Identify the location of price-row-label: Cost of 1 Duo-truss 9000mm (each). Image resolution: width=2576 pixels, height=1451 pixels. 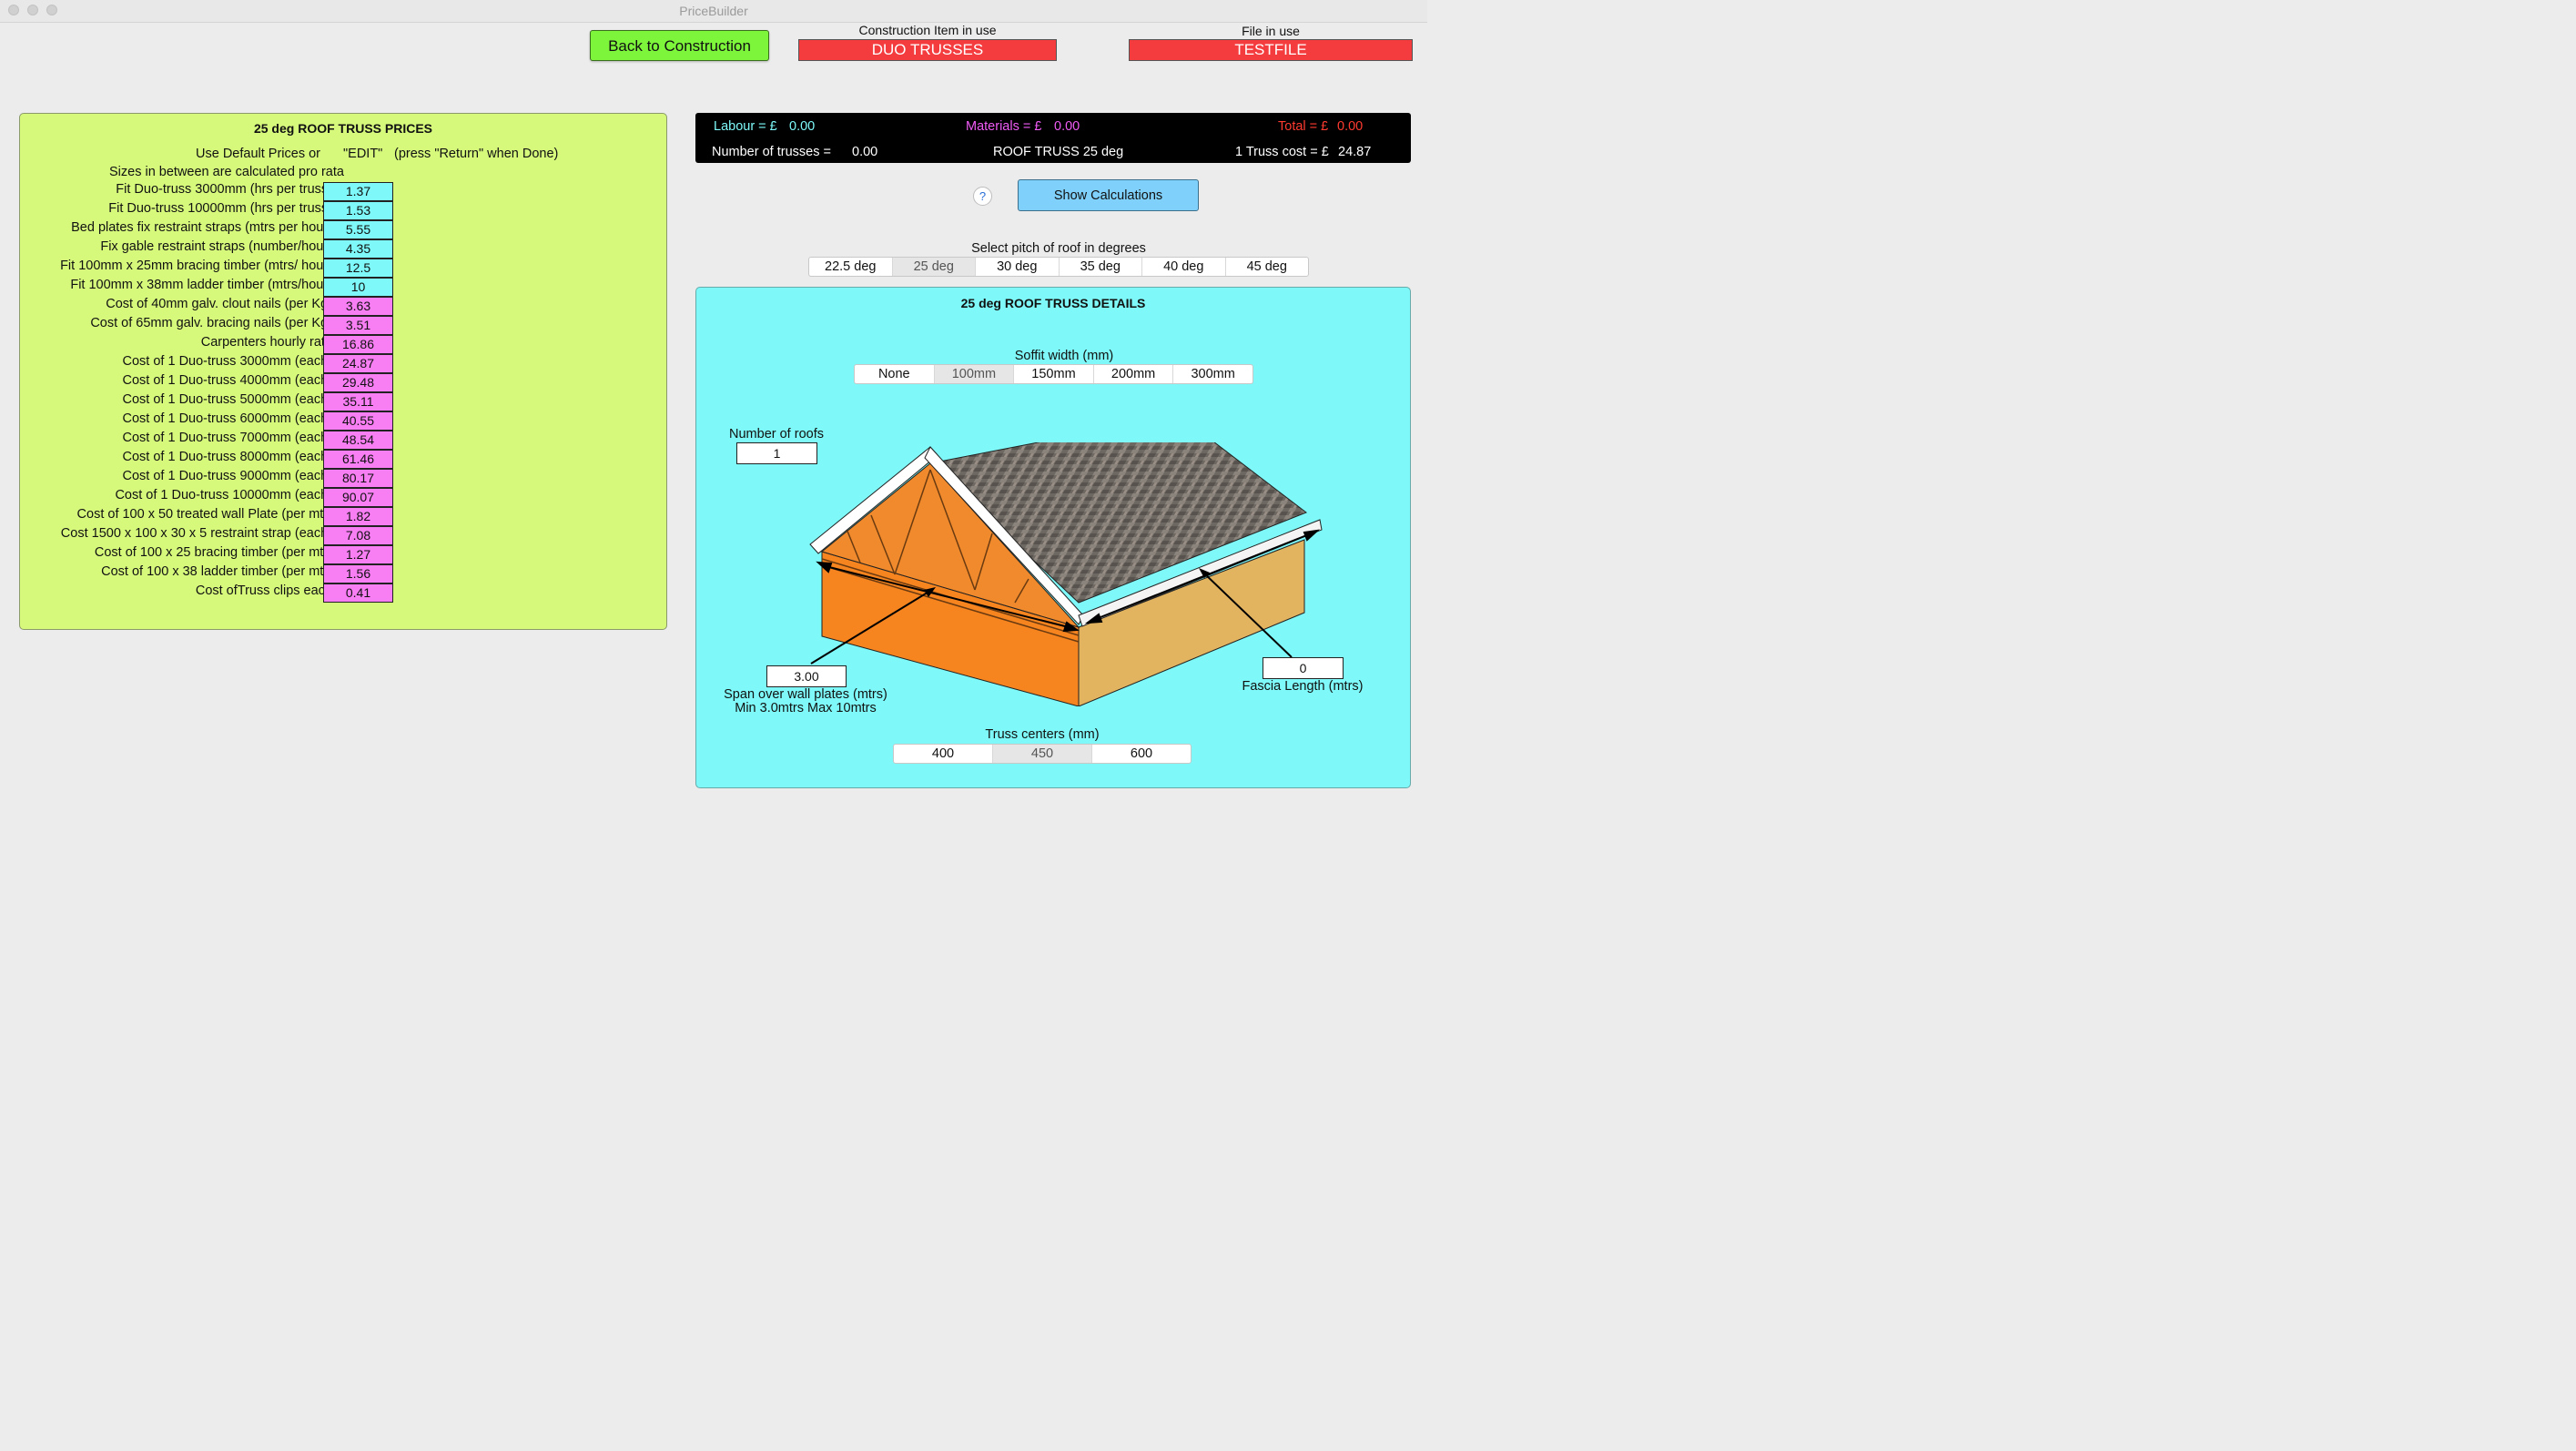
(227, 476).